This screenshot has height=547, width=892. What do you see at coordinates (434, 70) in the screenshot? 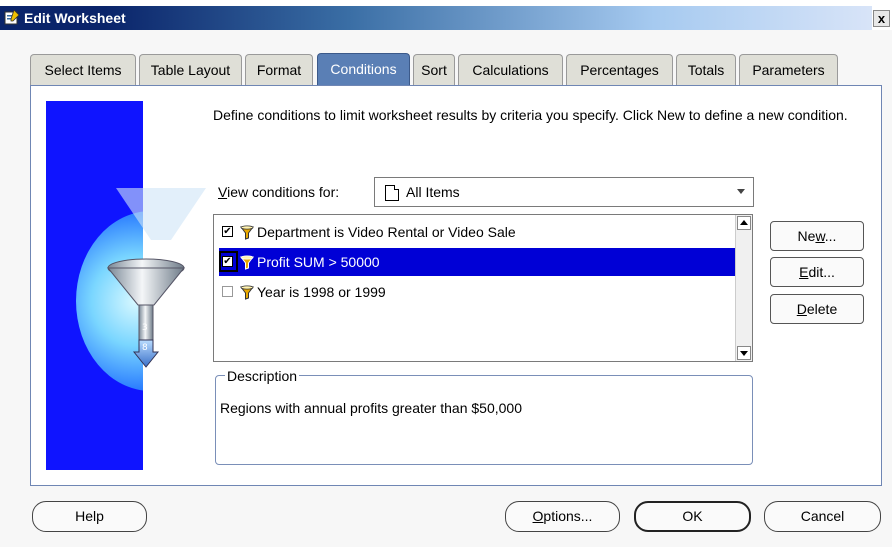
I see `tab-sort: Sort` at bounding box center [434, 70].